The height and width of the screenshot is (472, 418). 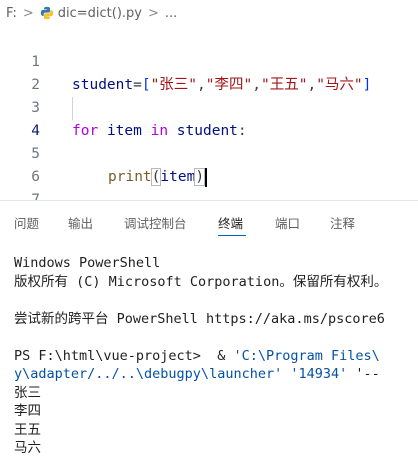 I want to click on python-file-icon, so click(x=46, y=13).